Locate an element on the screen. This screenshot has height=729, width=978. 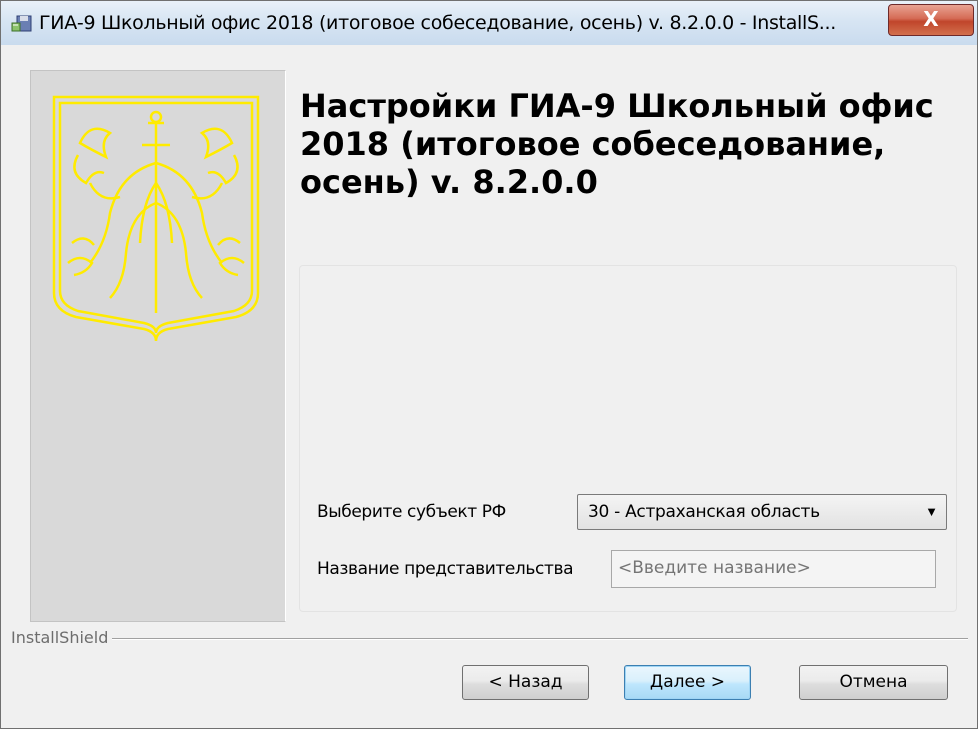
office-name-field-box is located at coordinates (773, 569).